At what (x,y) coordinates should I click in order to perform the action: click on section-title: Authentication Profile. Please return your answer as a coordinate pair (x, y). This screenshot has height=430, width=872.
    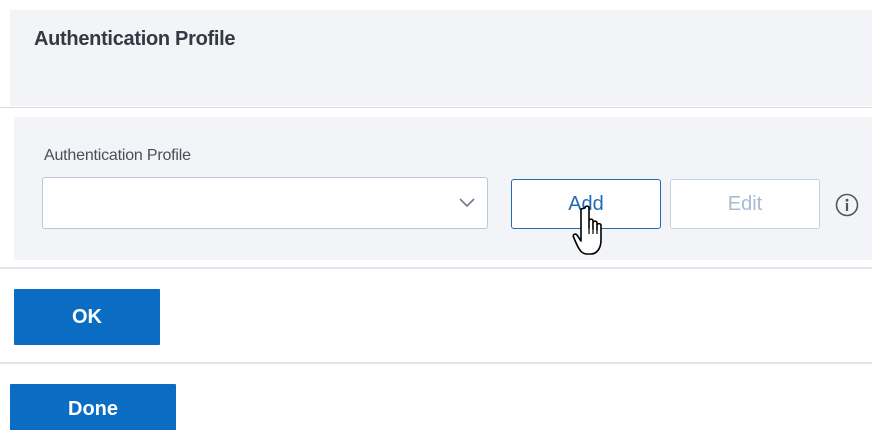
    Looking at the image, I should click on (135, 39).